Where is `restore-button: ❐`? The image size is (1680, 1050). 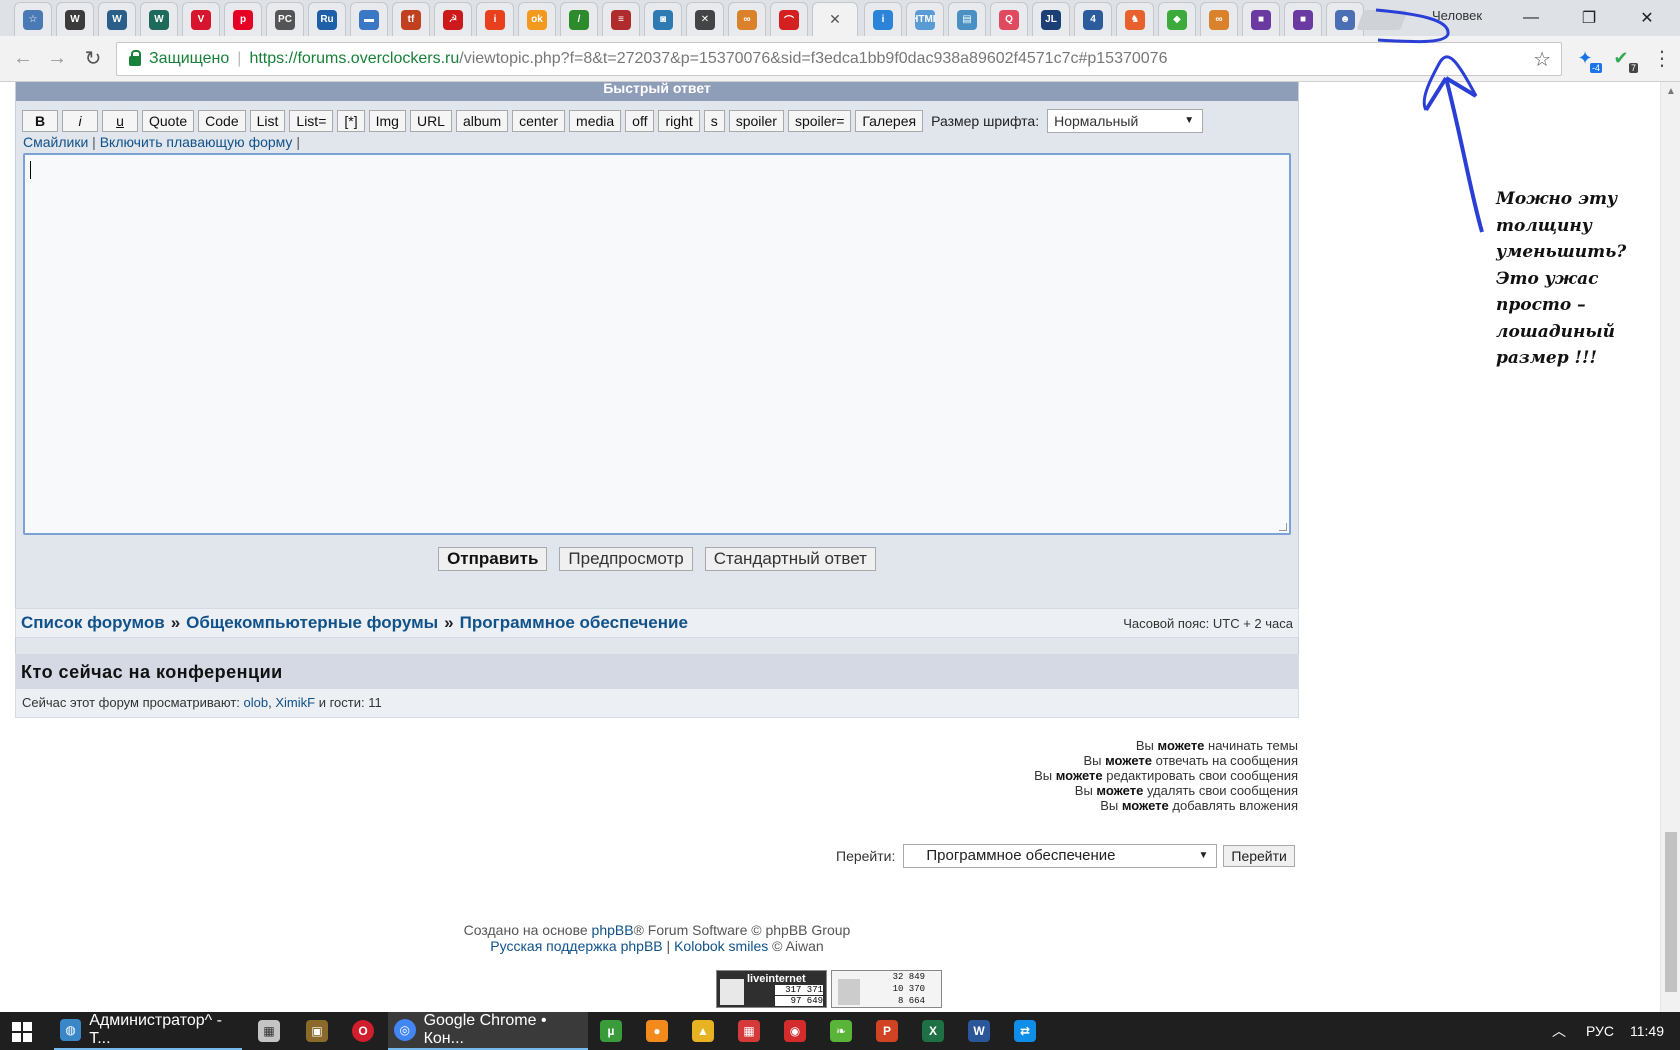
restore-button: ❐ is located at coordinates (1589, 18).